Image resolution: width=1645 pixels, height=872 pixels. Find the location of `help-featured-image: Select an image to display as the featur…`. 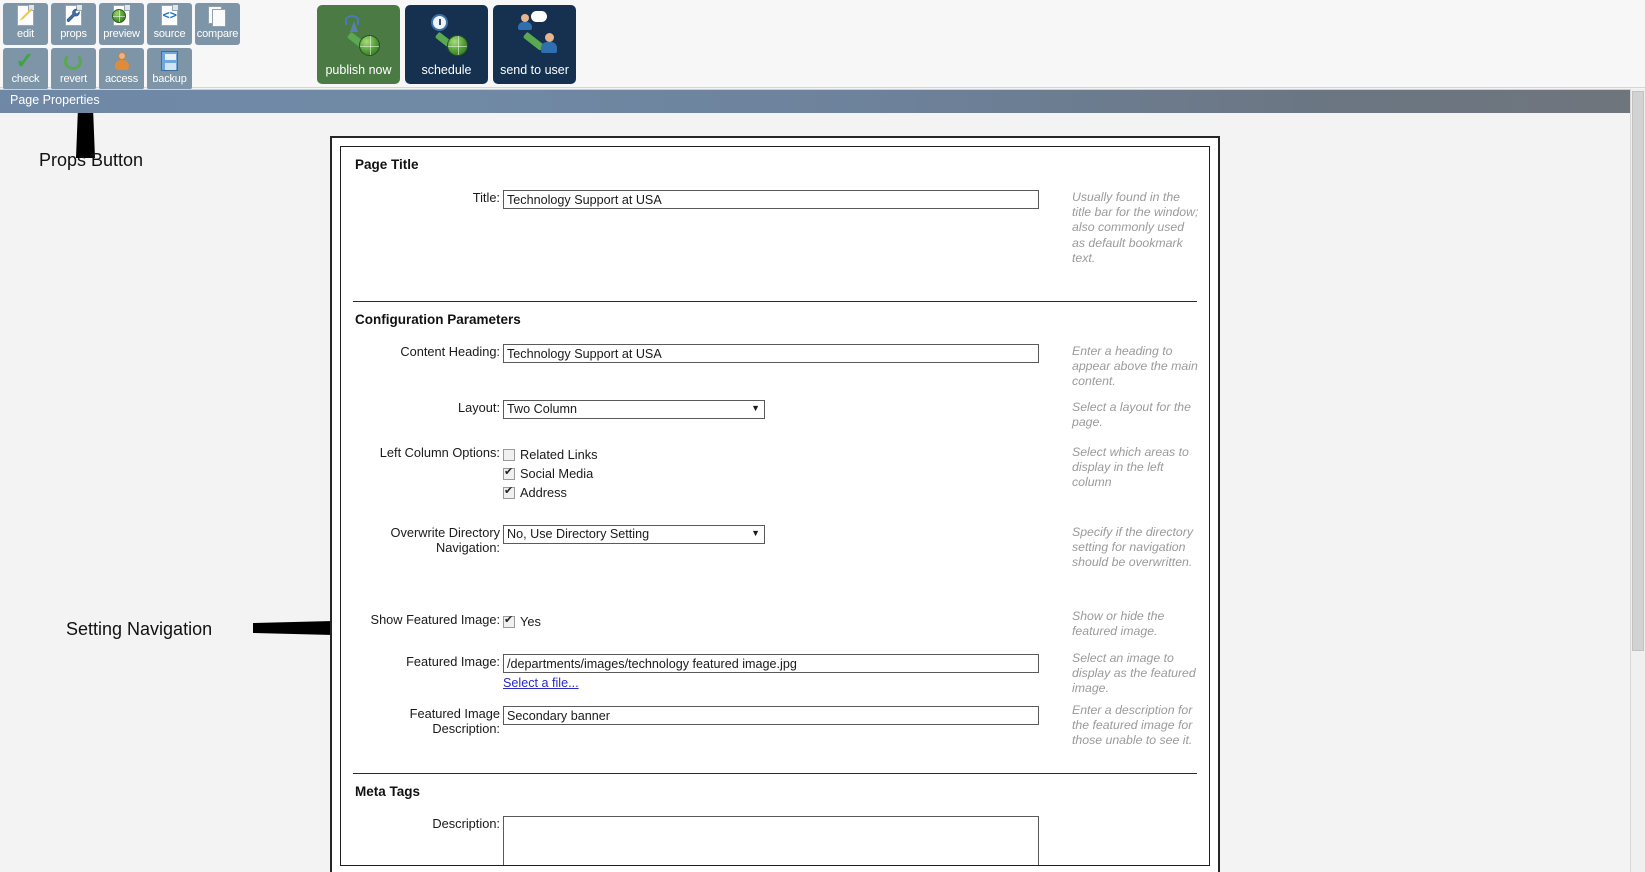

help-featured-image: Select an image to display as the featur… is located at coordinates (1134, 673).